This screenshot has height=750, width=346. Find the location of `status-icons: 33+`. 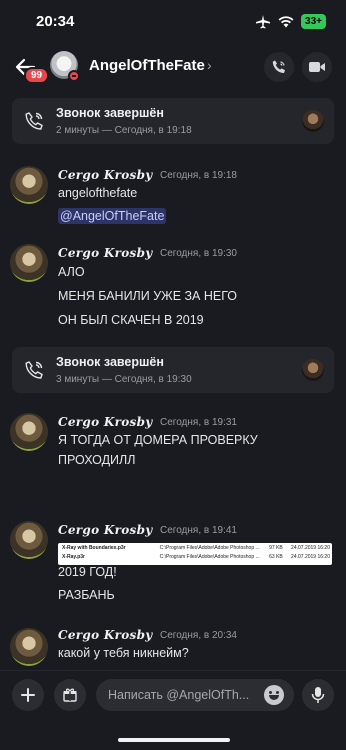

status-icons: 33+ is located at coordinates (290, 21).